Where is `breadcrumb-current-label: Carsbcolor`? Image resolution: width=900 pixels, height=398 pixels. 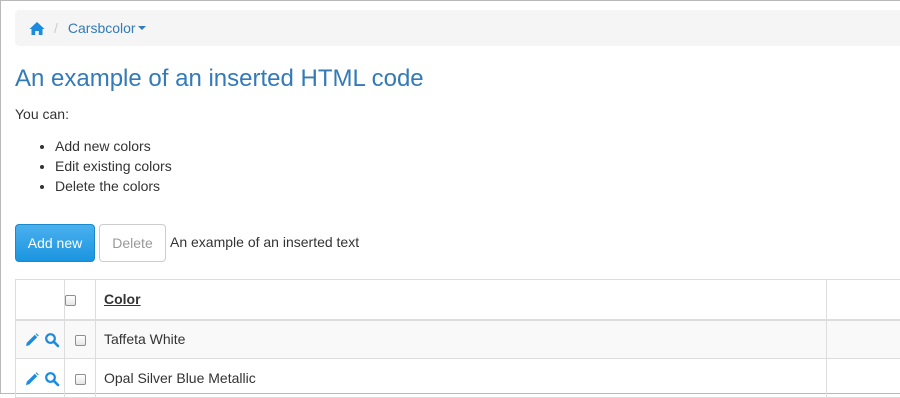 breadcrumb-current-label: Carsbcolor is located at coordinates (102, 28).